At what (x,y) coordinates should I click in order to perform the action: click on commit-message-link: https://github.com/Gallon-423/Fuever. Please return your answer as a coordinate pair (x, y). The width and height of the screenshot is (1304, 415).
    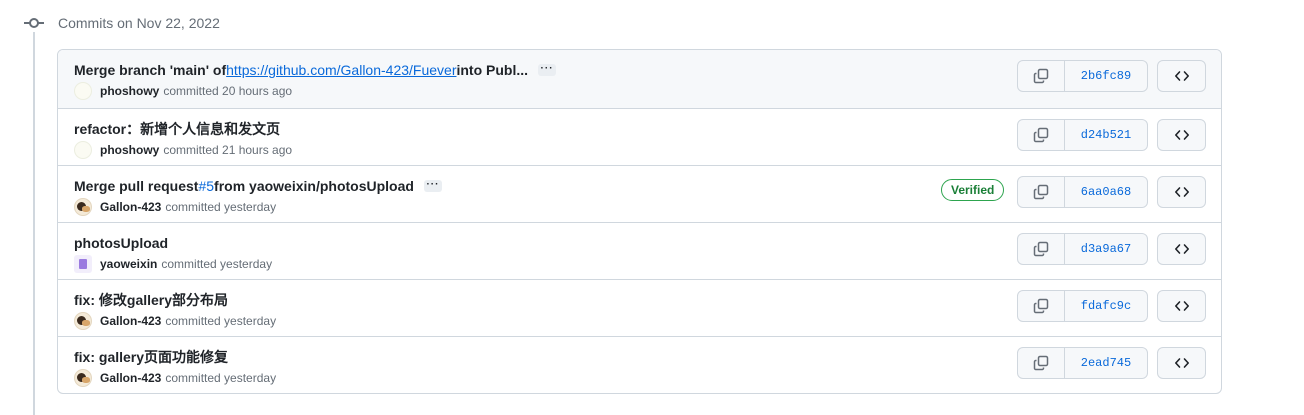
    Looking at the image, I should click on (341, 70).